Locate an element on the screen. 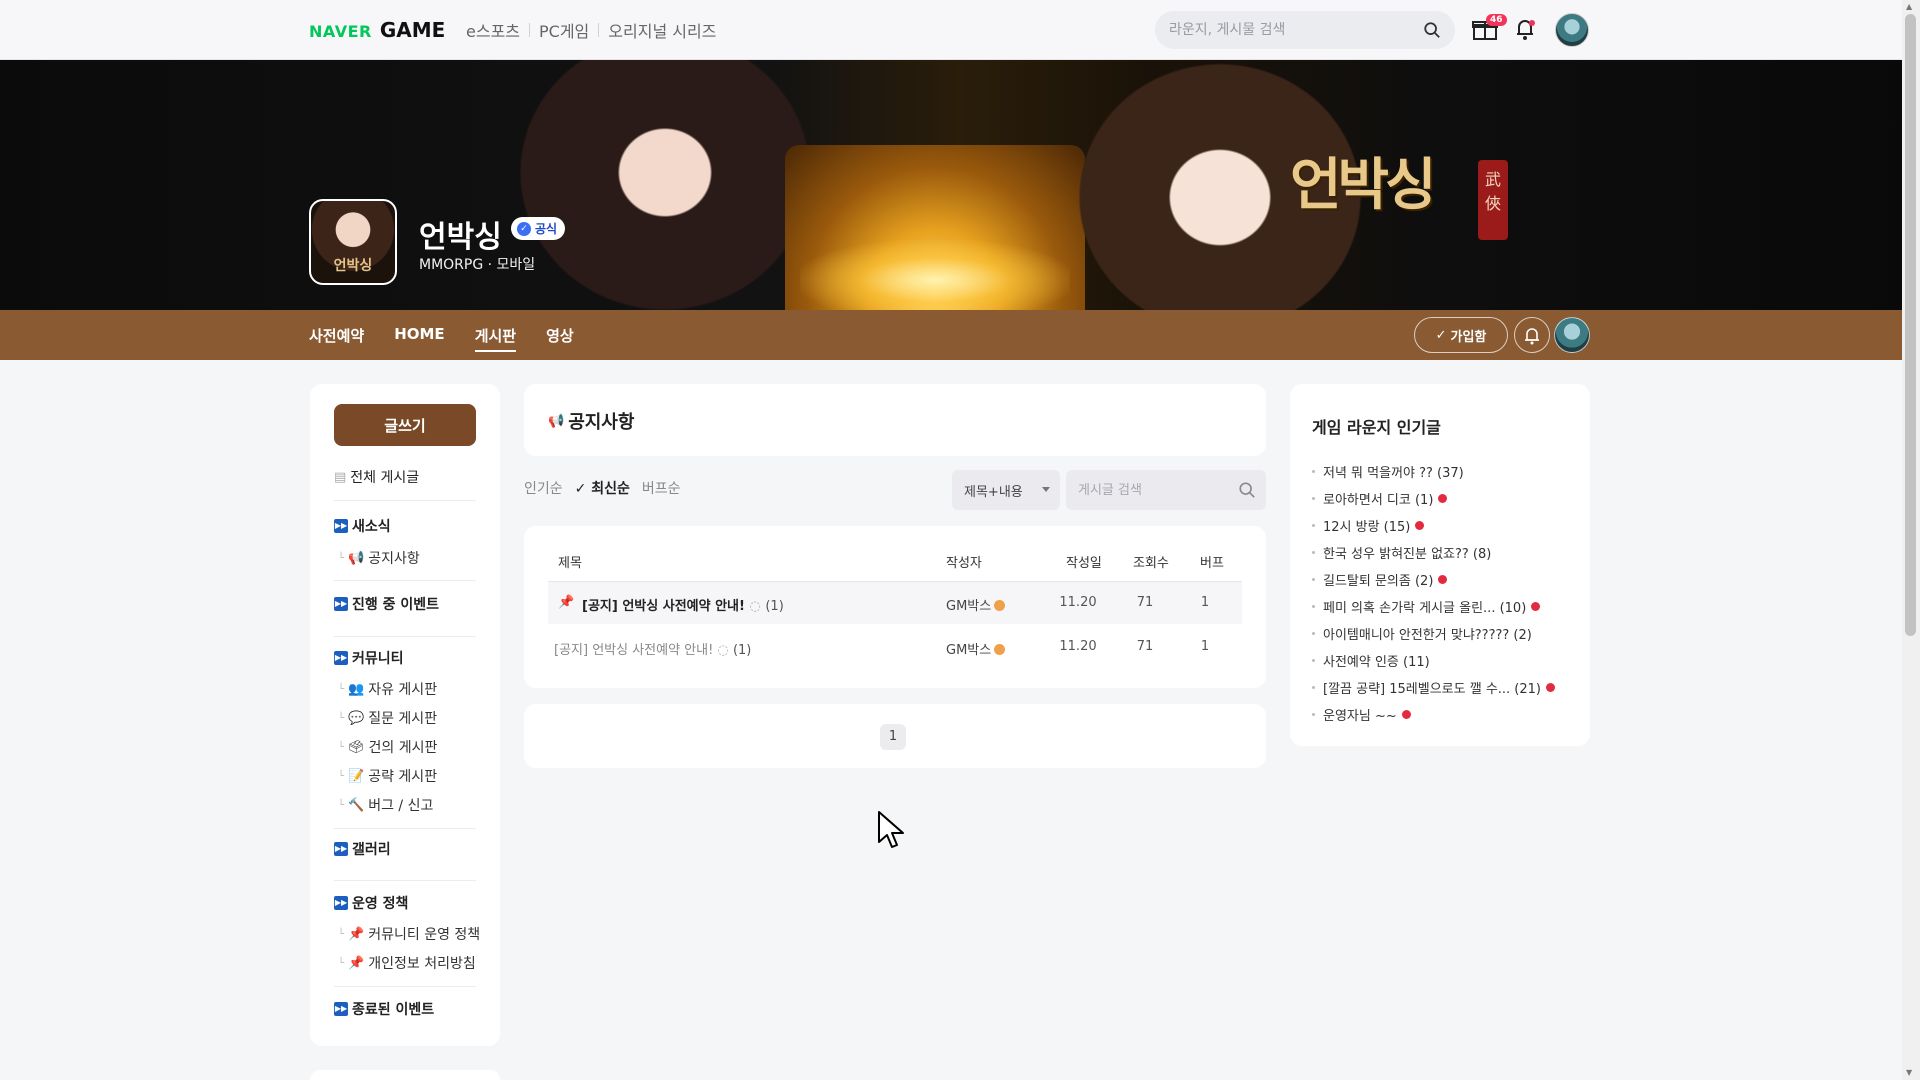  post-buff: 1 is located at coordinates (1205, 602).